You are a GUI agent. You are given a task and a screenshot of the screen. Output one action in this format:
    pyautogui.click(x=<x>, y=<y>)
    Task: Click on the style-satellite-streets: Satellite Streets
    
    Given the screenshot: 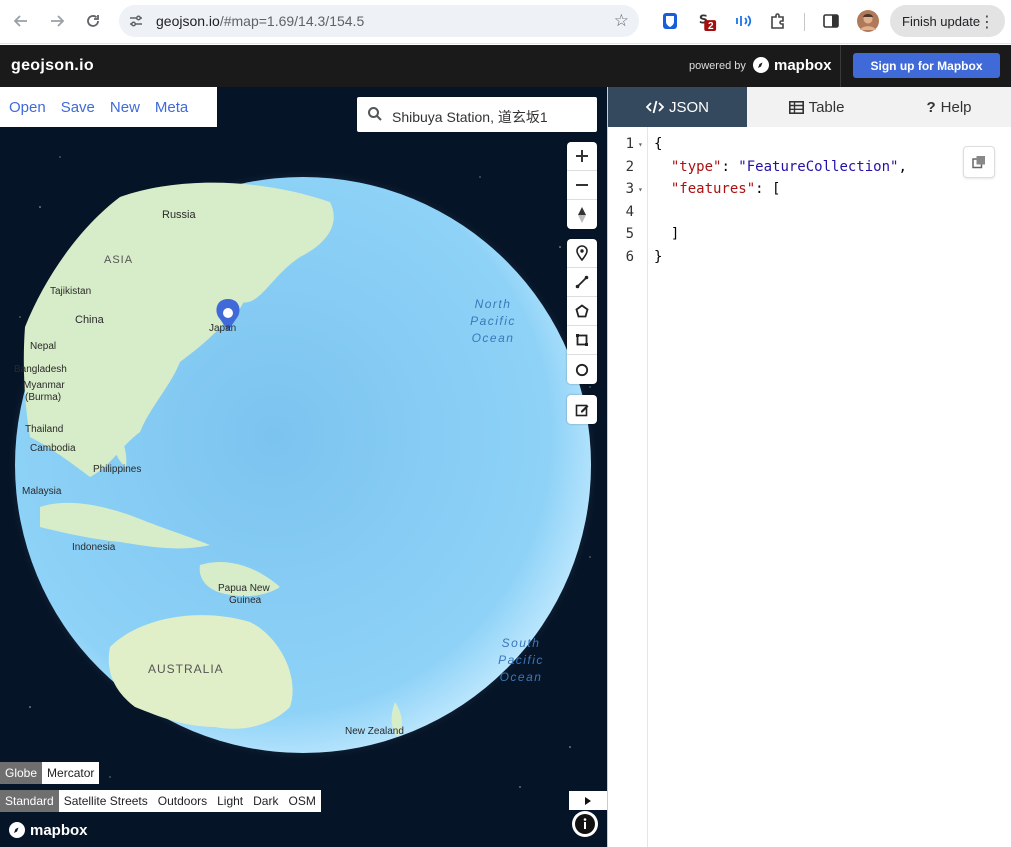 What is the action you would take?
    pyautogui.click(x=105, y=801)
    